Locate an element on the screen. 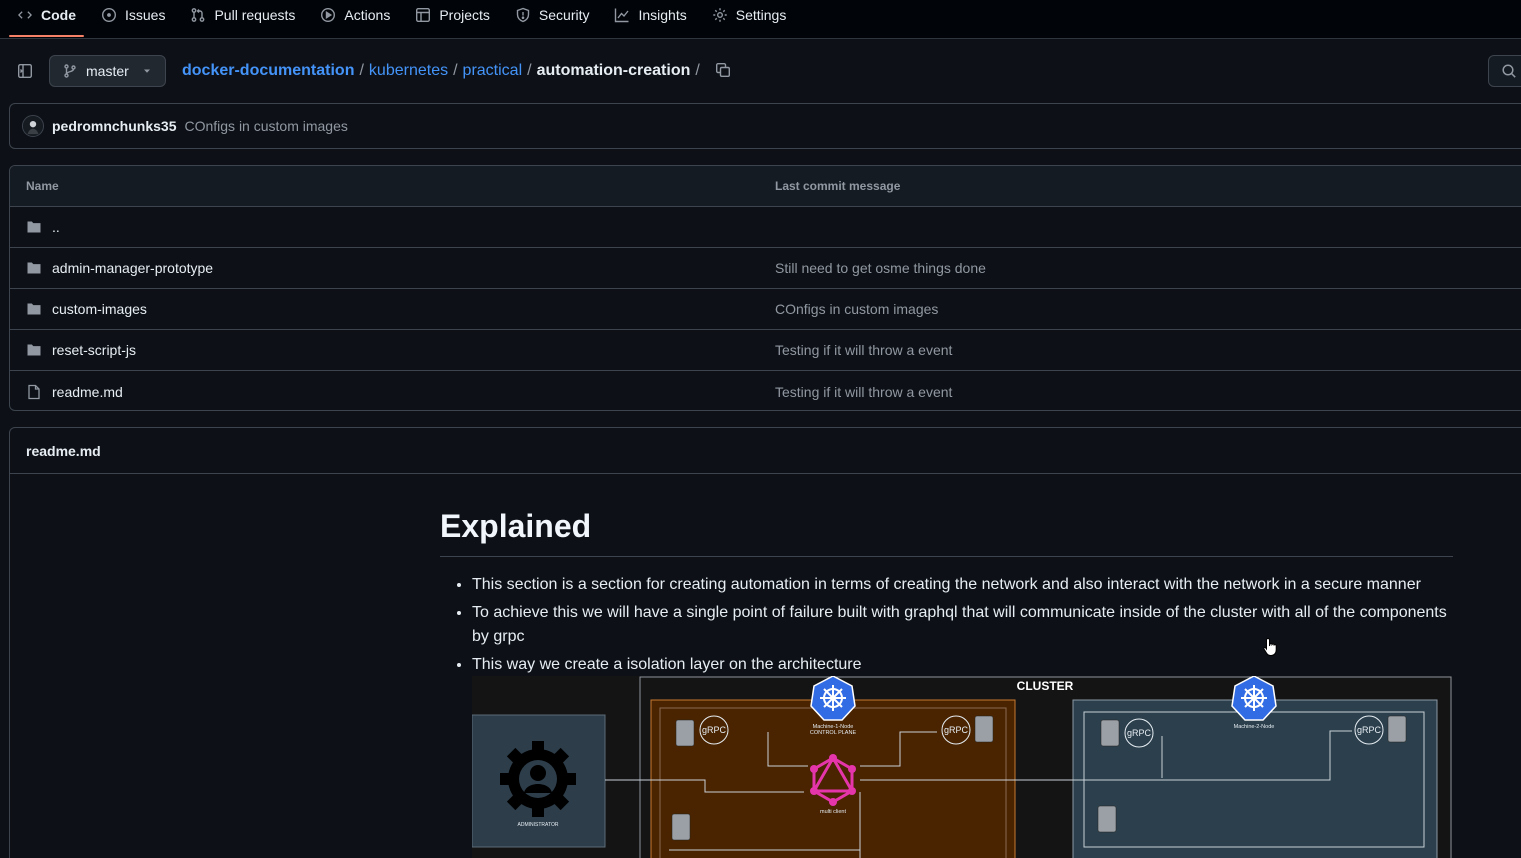 The height and width of the screenshot is (858, 1521). file-name-link: custom-images is located at coordinates (99, 309).